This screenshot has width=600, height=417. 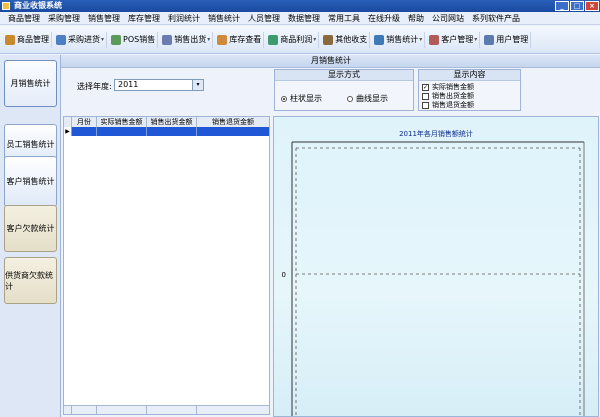 What do you see at coordinates (64, 18) in the screenshot?
I see `menu-item: 采购管理` at bounding box center [64, 18].